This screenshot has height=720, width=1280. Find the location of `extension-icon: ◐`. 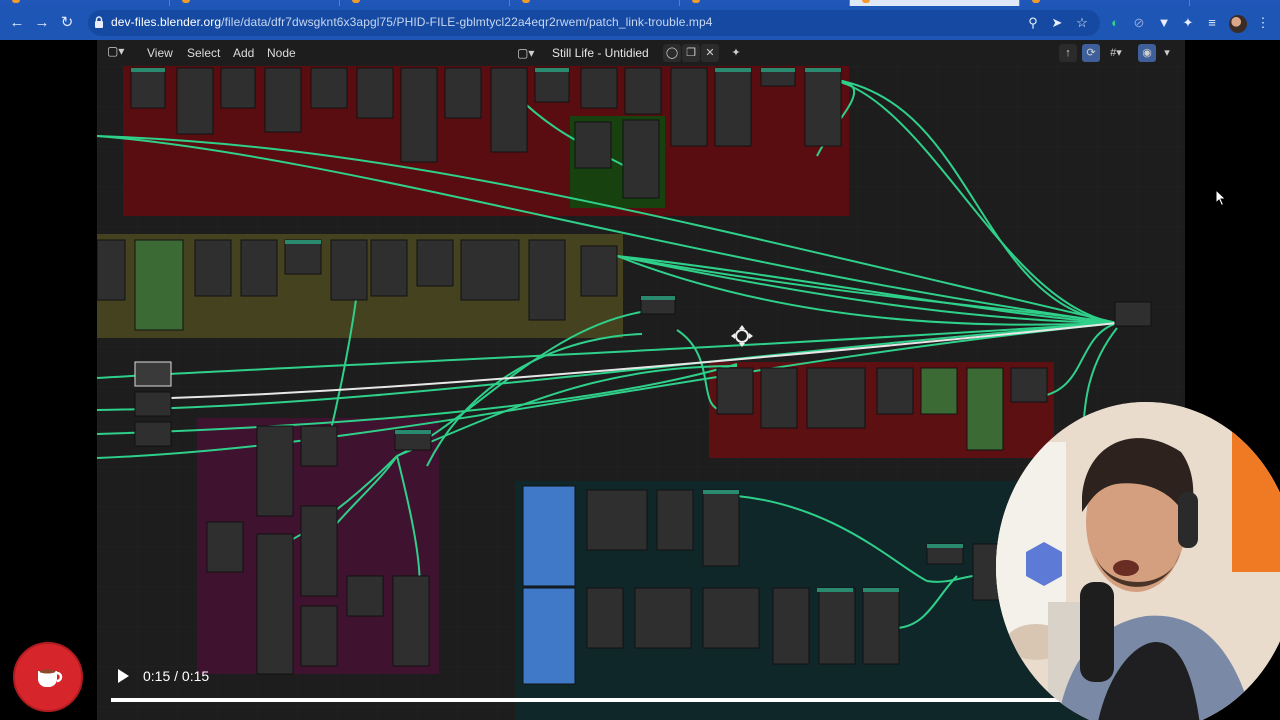

extension-icon: ◐ is located at coordinates (1115, 23).